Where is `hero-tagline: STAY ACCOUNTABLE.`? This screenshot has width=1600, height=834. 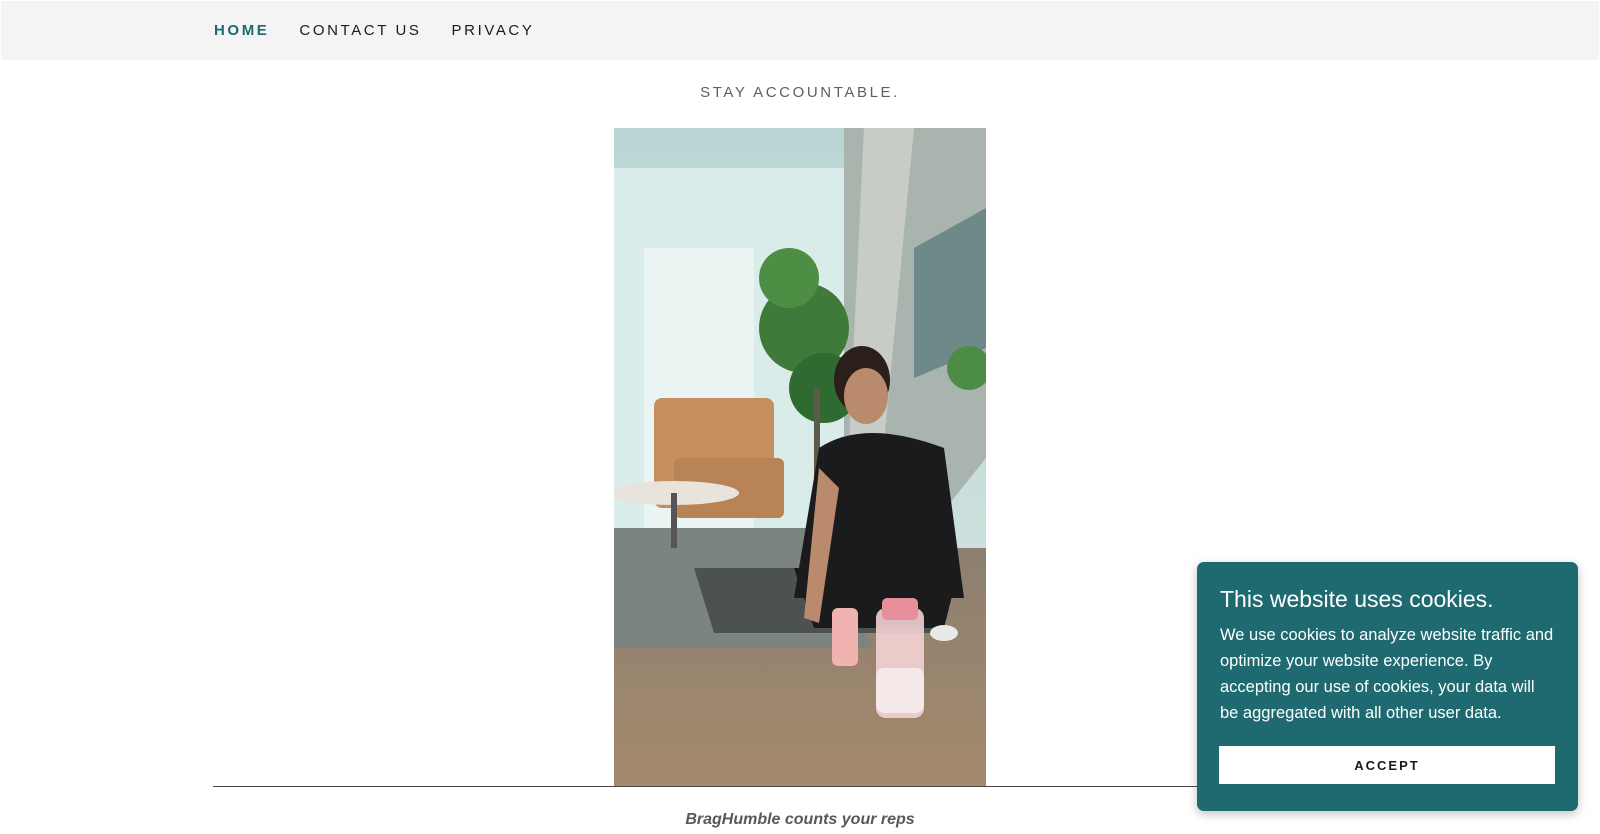
hero-tagline: STAY ACCOUNTABLE. is located at coordinates (800, 92).